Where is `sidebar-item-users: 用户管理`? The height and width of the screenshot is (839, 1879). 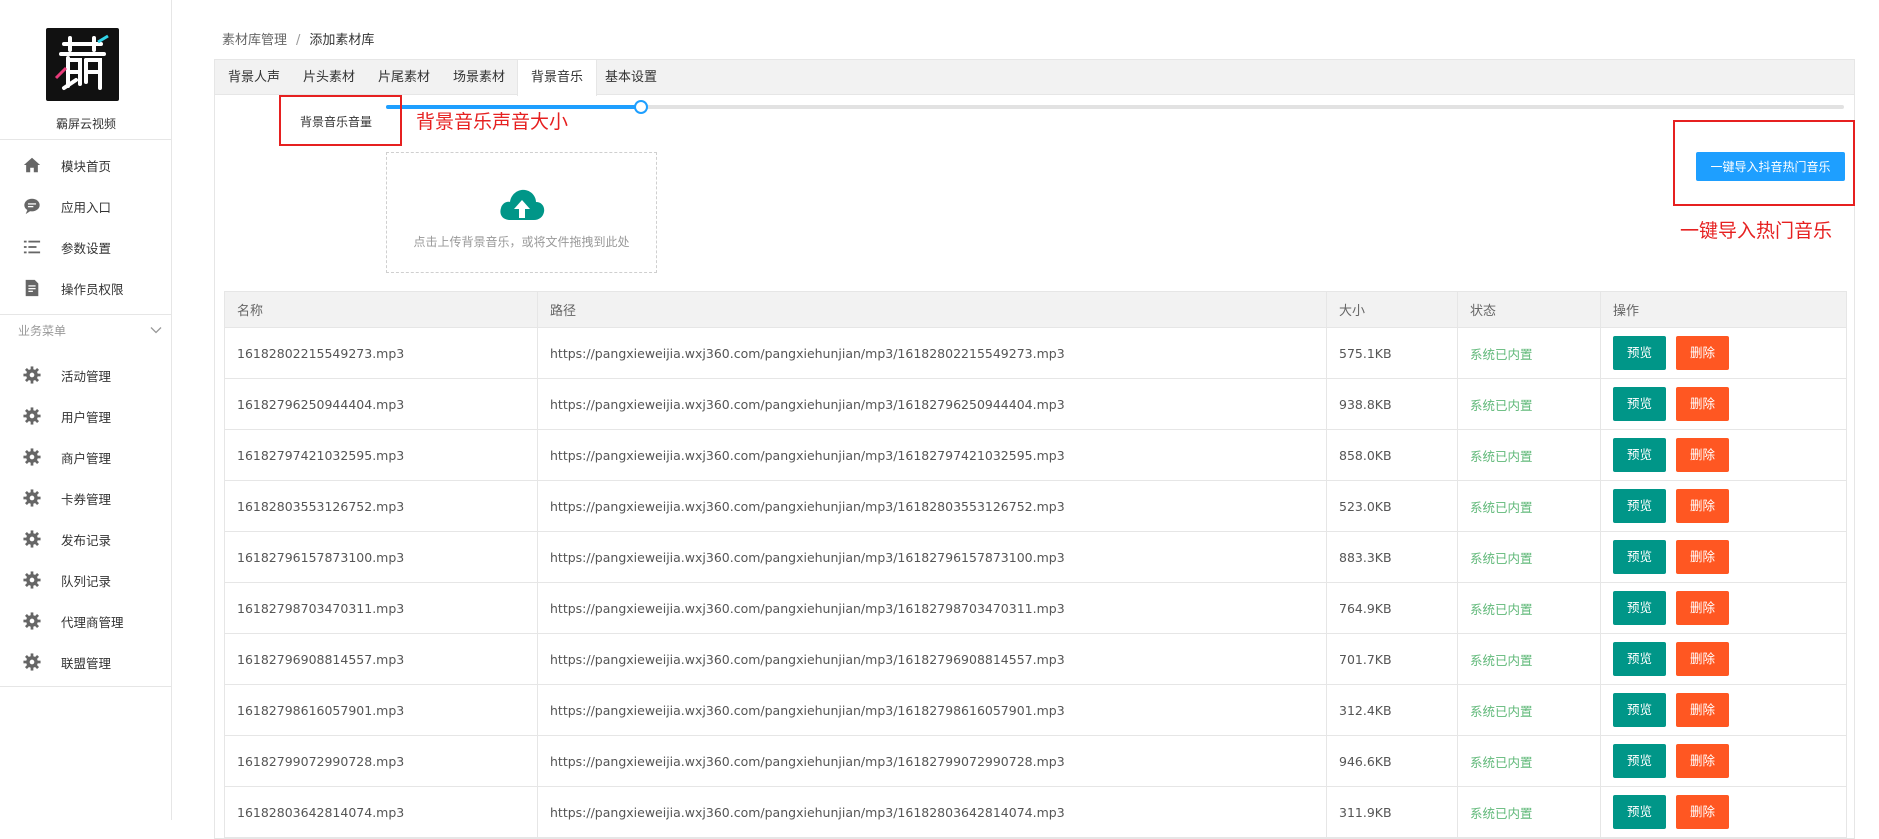
sidebar-item-users: 用户管理 is located at coordinates (86, 416).